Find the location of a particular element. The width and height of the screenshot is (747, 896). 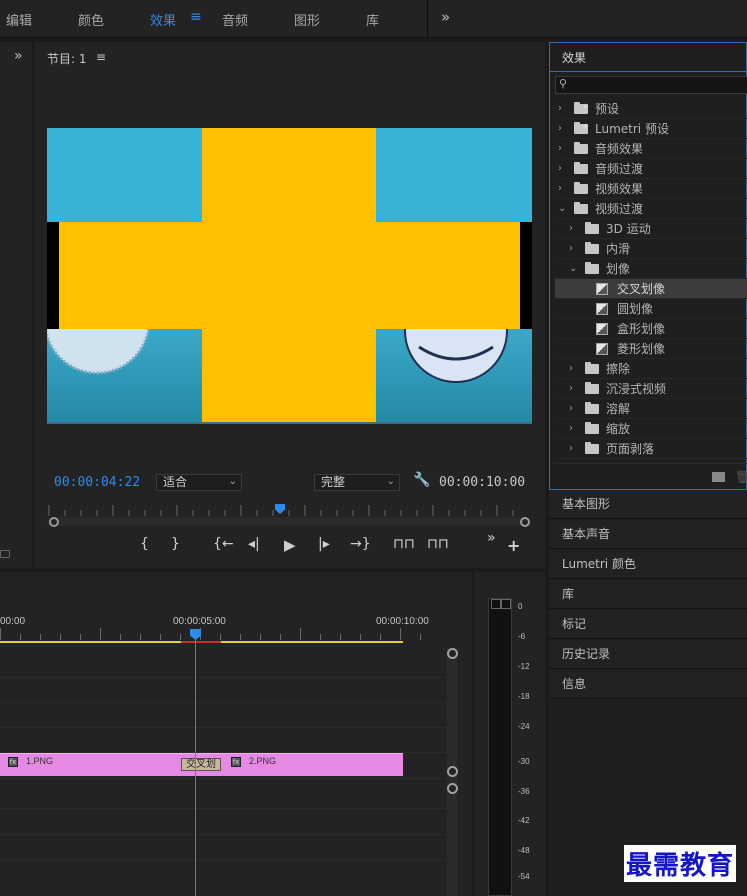

panel-libraries: 库 is located at coordinates (648, 594).